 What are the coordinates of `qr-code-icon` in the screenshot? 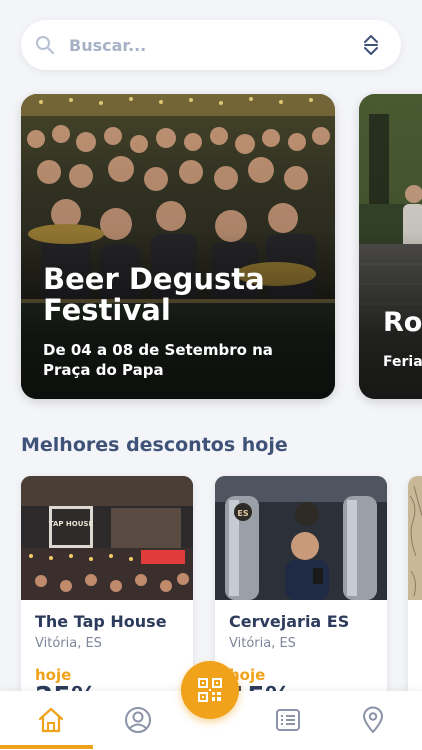 It's located at (210, 690).